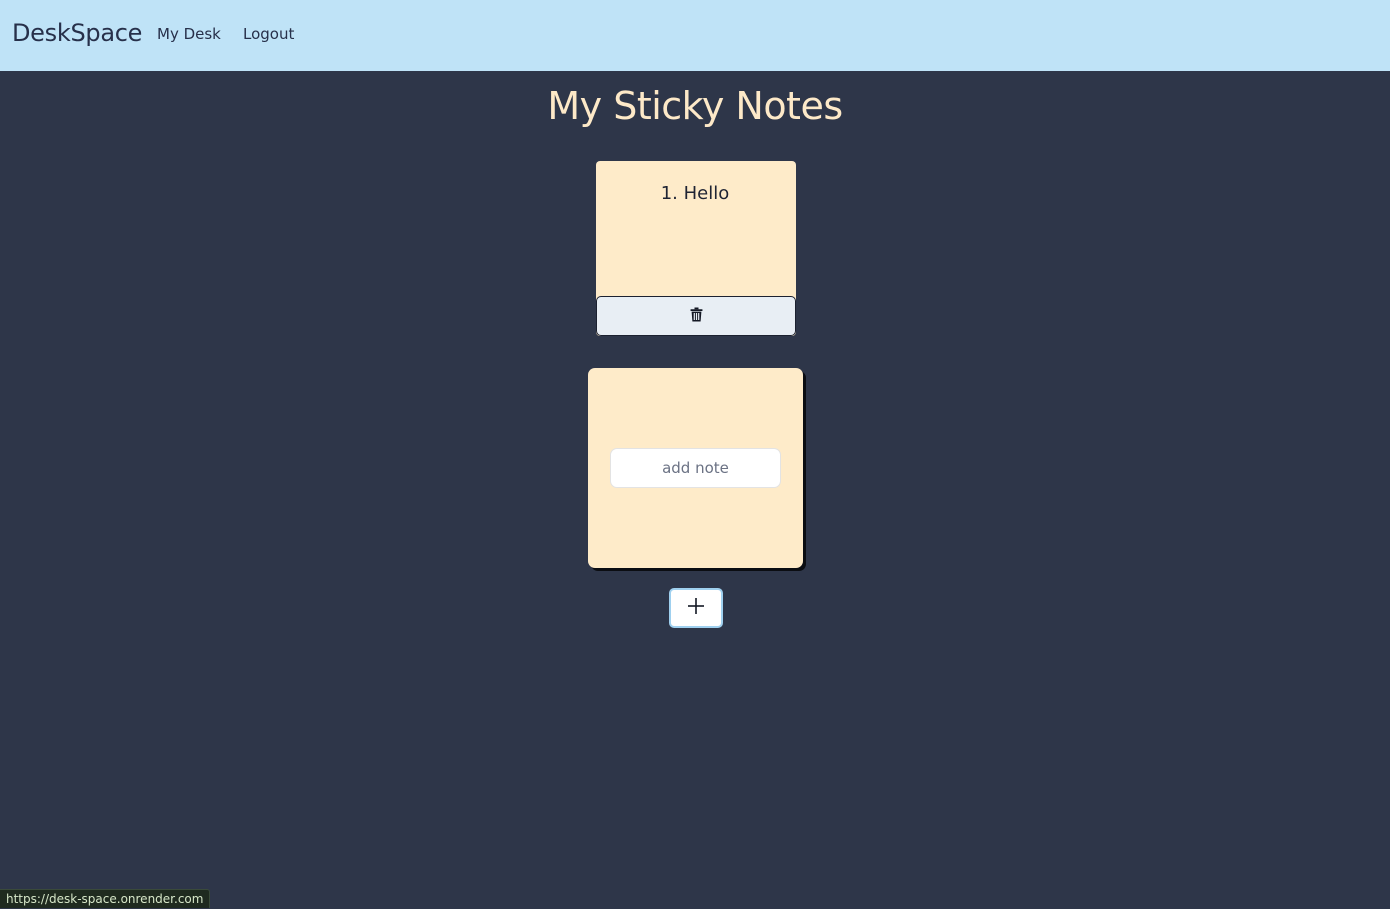 The height and width of the screenshot is (909, 1390). I want to click on add-note-button, so click(696, 608).